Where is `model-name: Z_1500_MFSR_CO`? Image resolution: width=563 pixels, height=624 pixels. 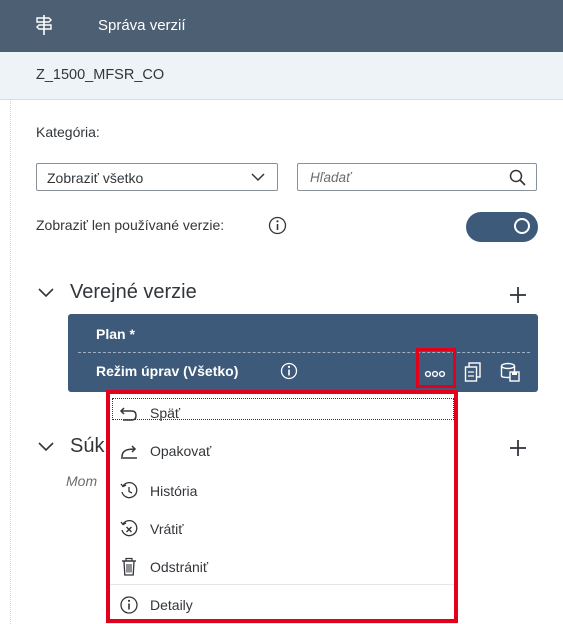 model-name: Z_1500_MFSR_CO is located at coordinates (100, 75).